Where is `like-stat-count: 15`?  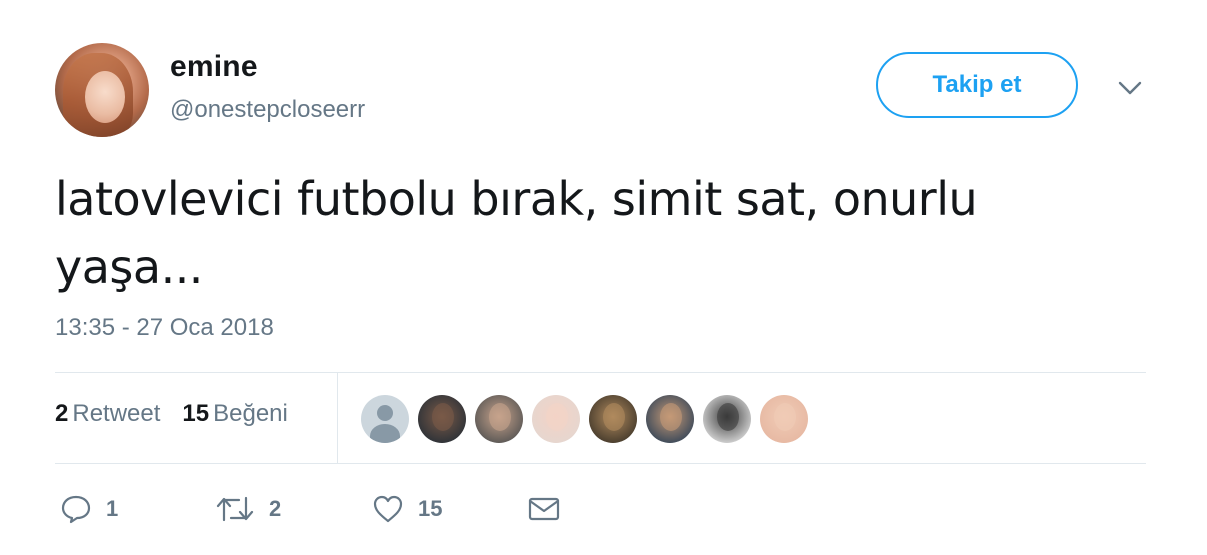 like-stat-count: 15 is located at coordinates (196, 413).